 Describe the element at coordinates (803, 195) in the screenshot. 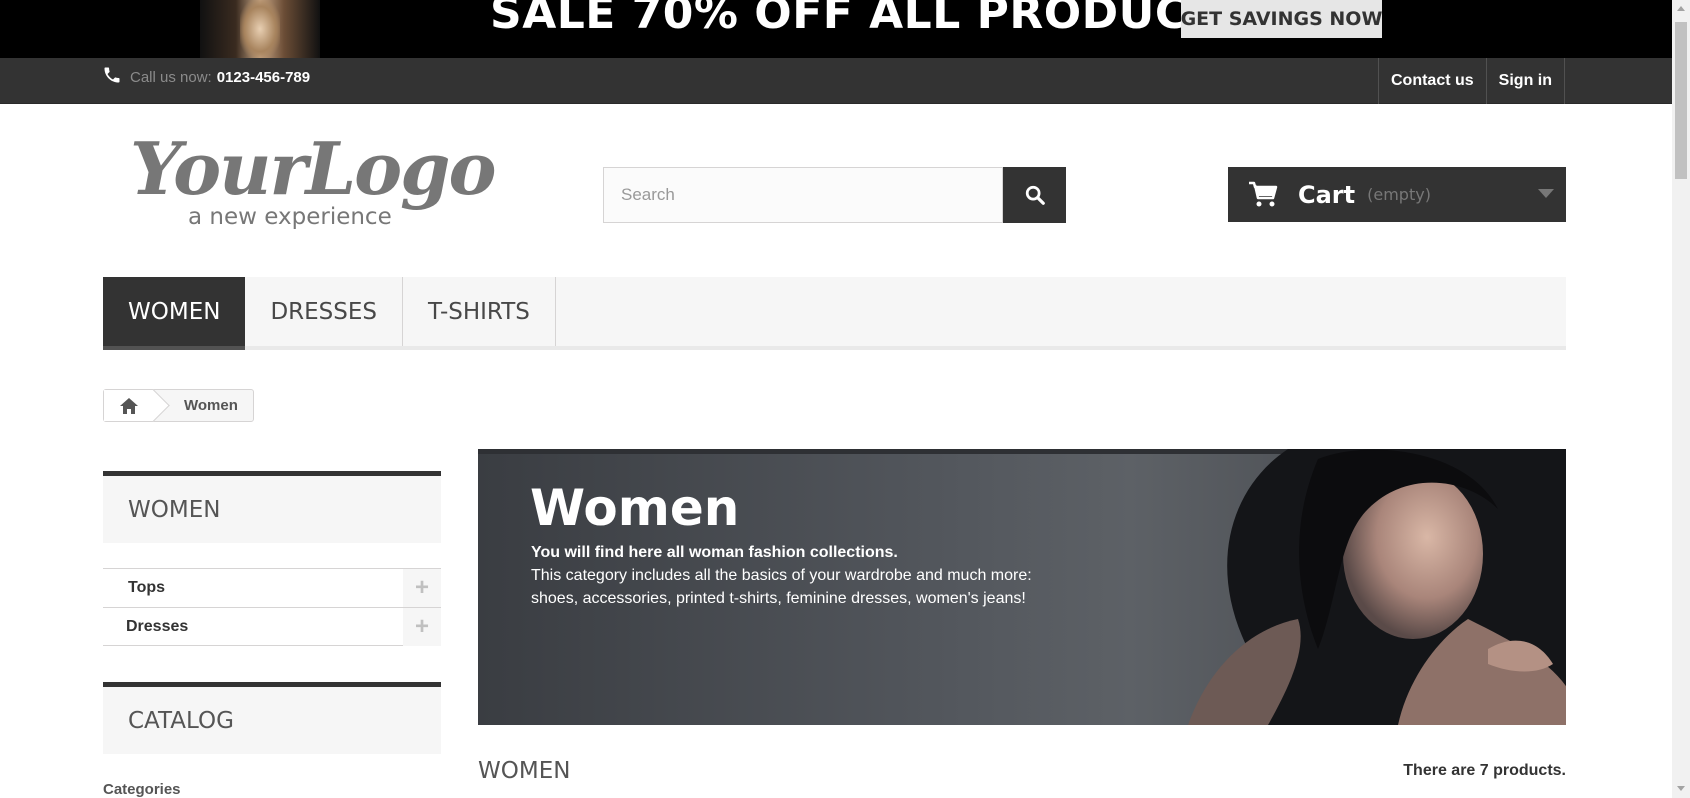

I see `search-input` at that location.